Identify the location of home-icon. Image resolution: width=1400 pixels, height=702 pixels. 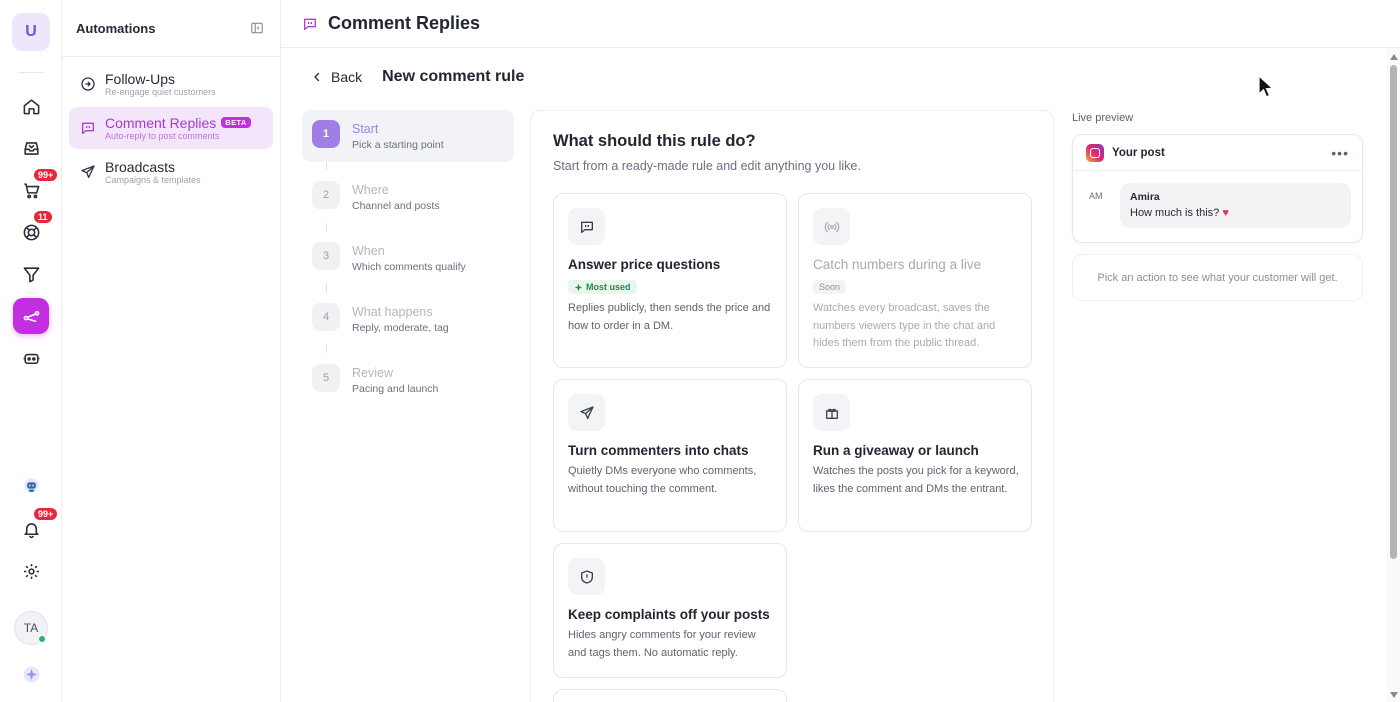
(31, 106).